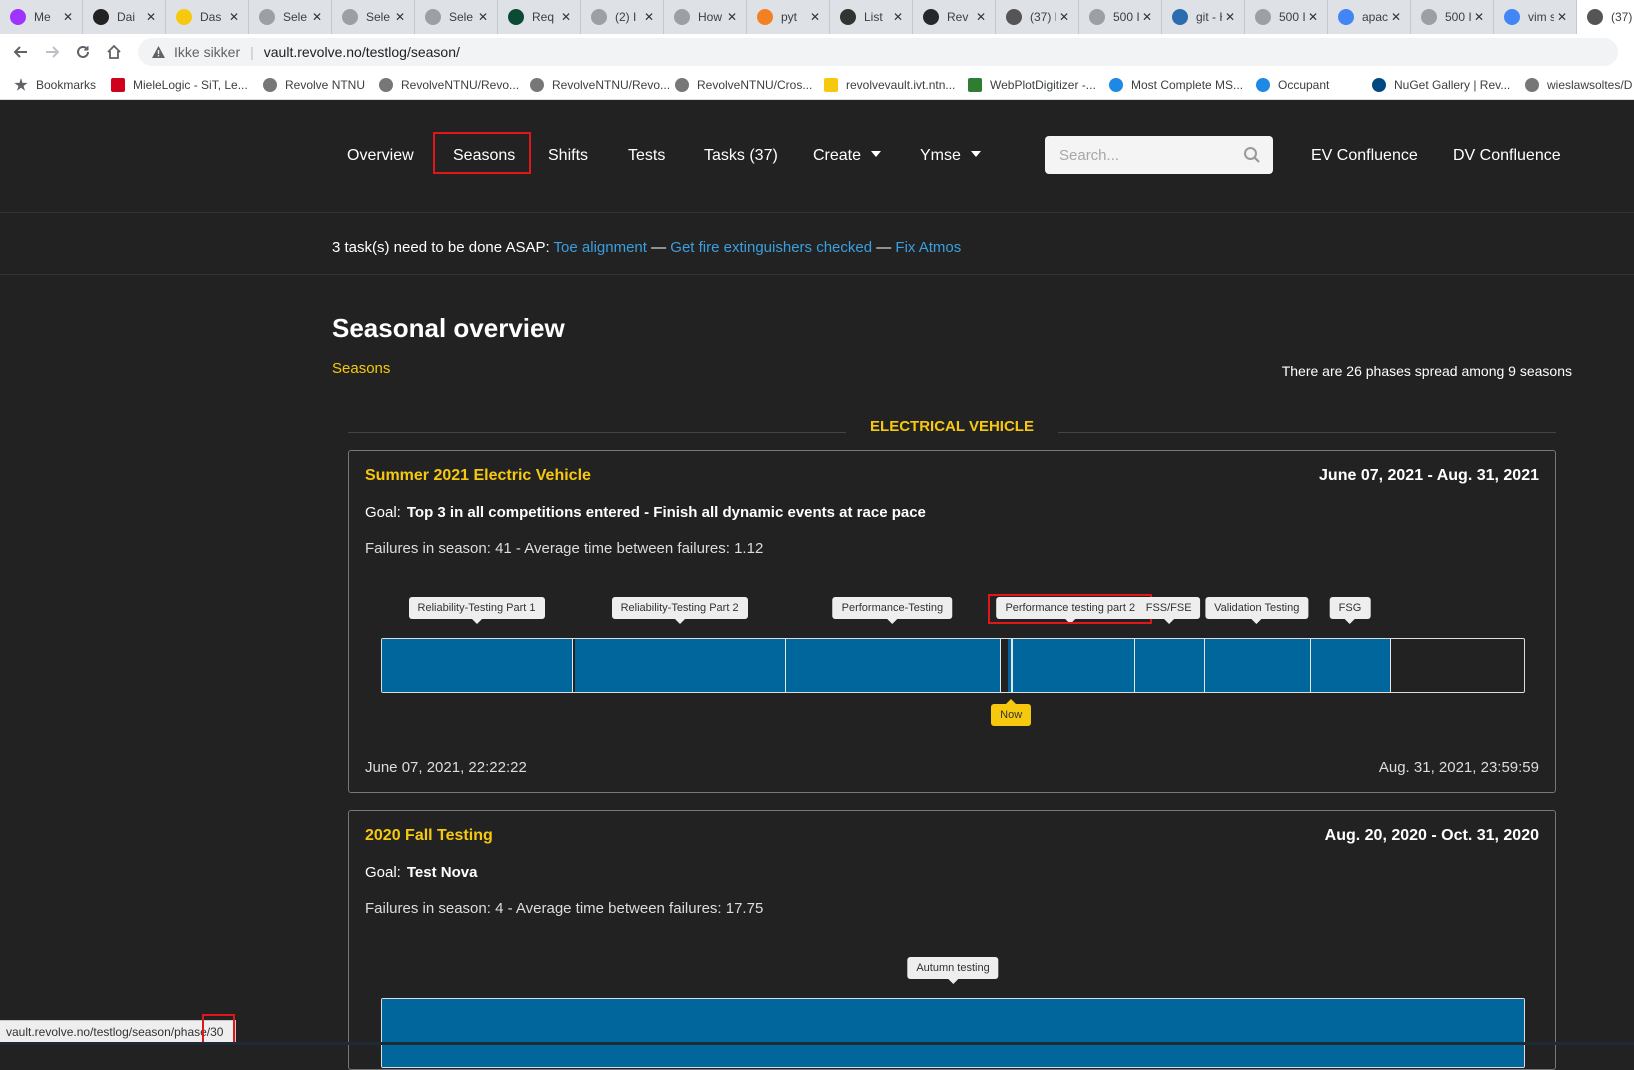 Image resolution: width=1634 pixels, height=1070 pixels. Describe the element at coordinates (568, 156) in the screenshot. I see `nav-shifts: Shifts` at that location.